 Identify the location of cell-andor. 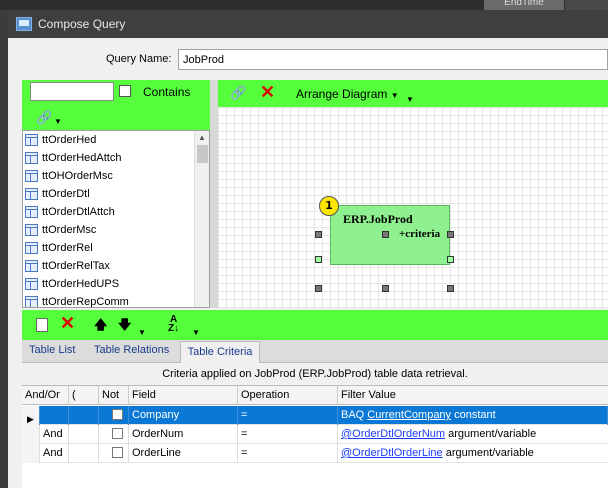
(54, 415).